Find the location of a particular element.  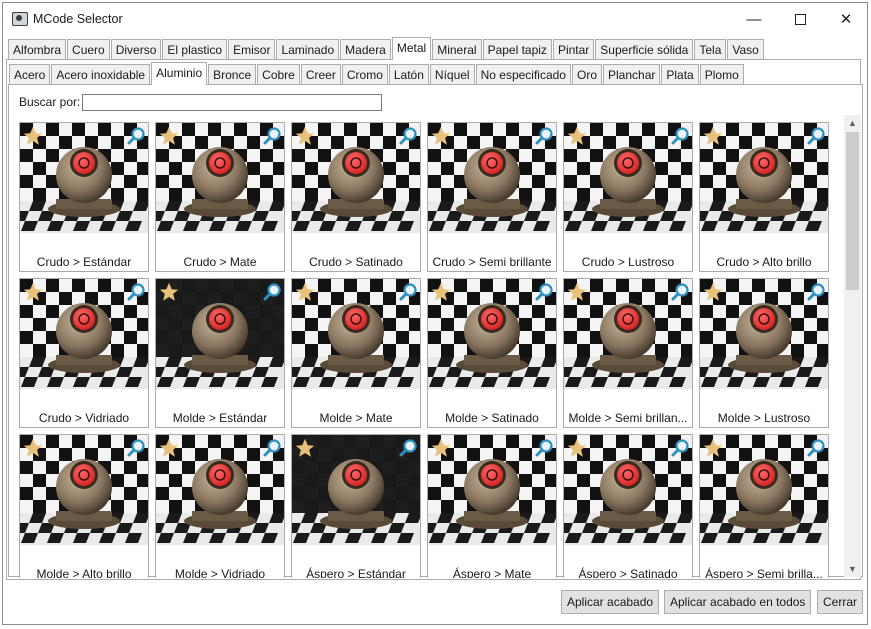

material-card: Molde > Vidriado is located at coordinates (220, 506).